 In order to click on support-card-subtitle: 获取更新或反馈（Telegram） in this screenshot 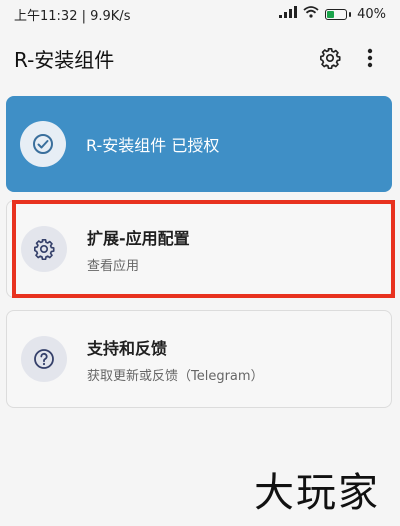, I will do `click(175, 376)`.